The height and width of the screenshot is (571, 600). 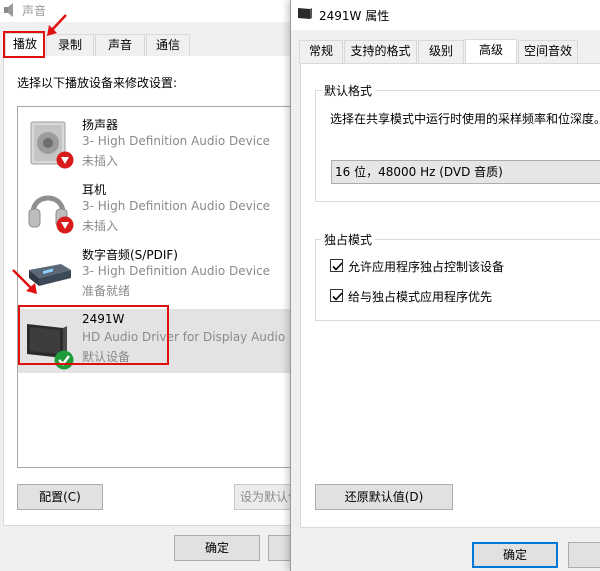 What do you see at coordinates (548, 51) in the screenshot?
I see `tab-spatial-sound: 空间音效` at bounding box center [548, 51].